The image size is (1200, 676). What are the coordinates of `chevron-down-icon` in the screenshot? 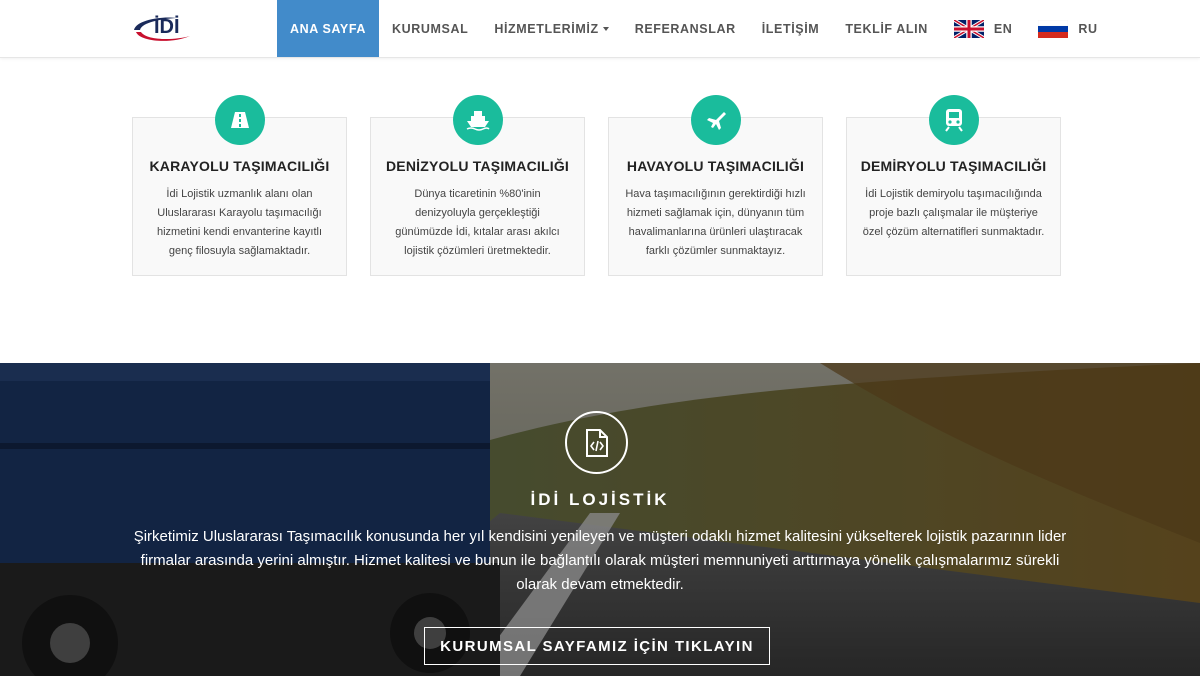 It's located at (605, 28).